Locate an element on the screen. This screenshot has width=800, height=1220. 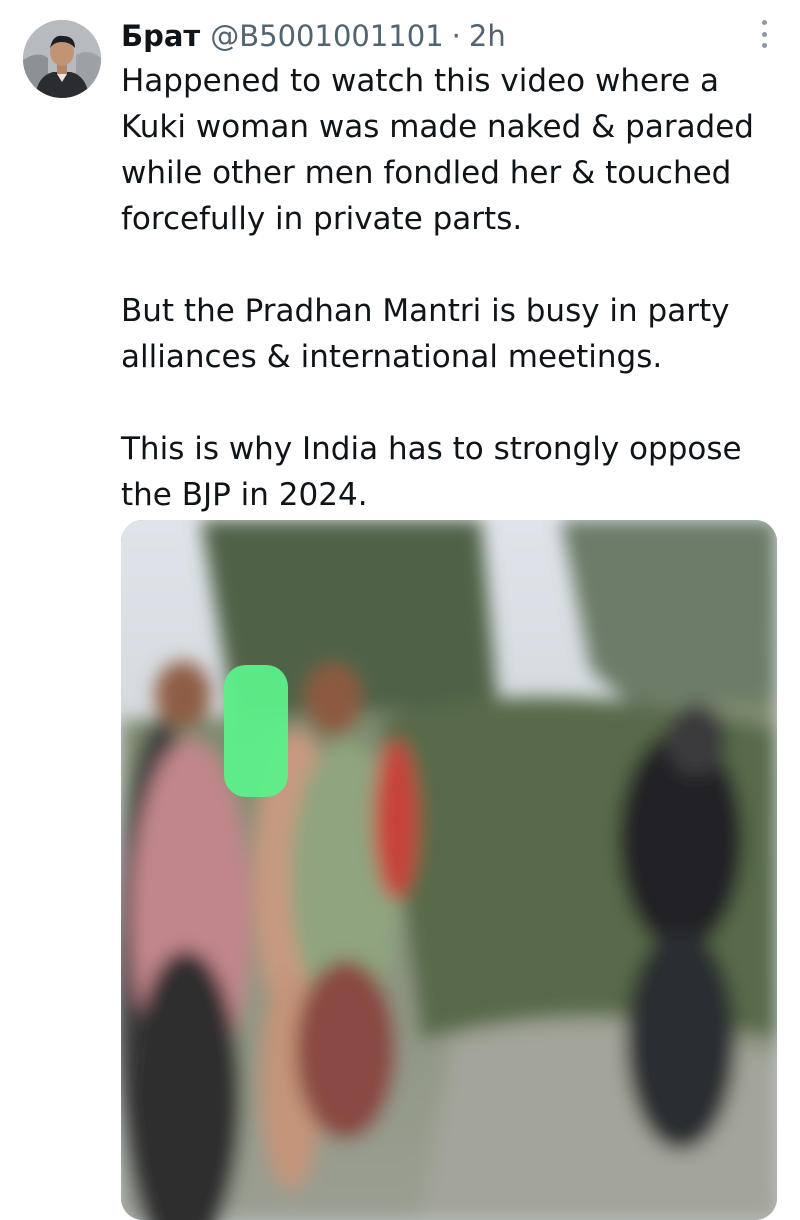
tweet-header: Брат @B5001001101 · 2h is located at coordinates (430, 36).